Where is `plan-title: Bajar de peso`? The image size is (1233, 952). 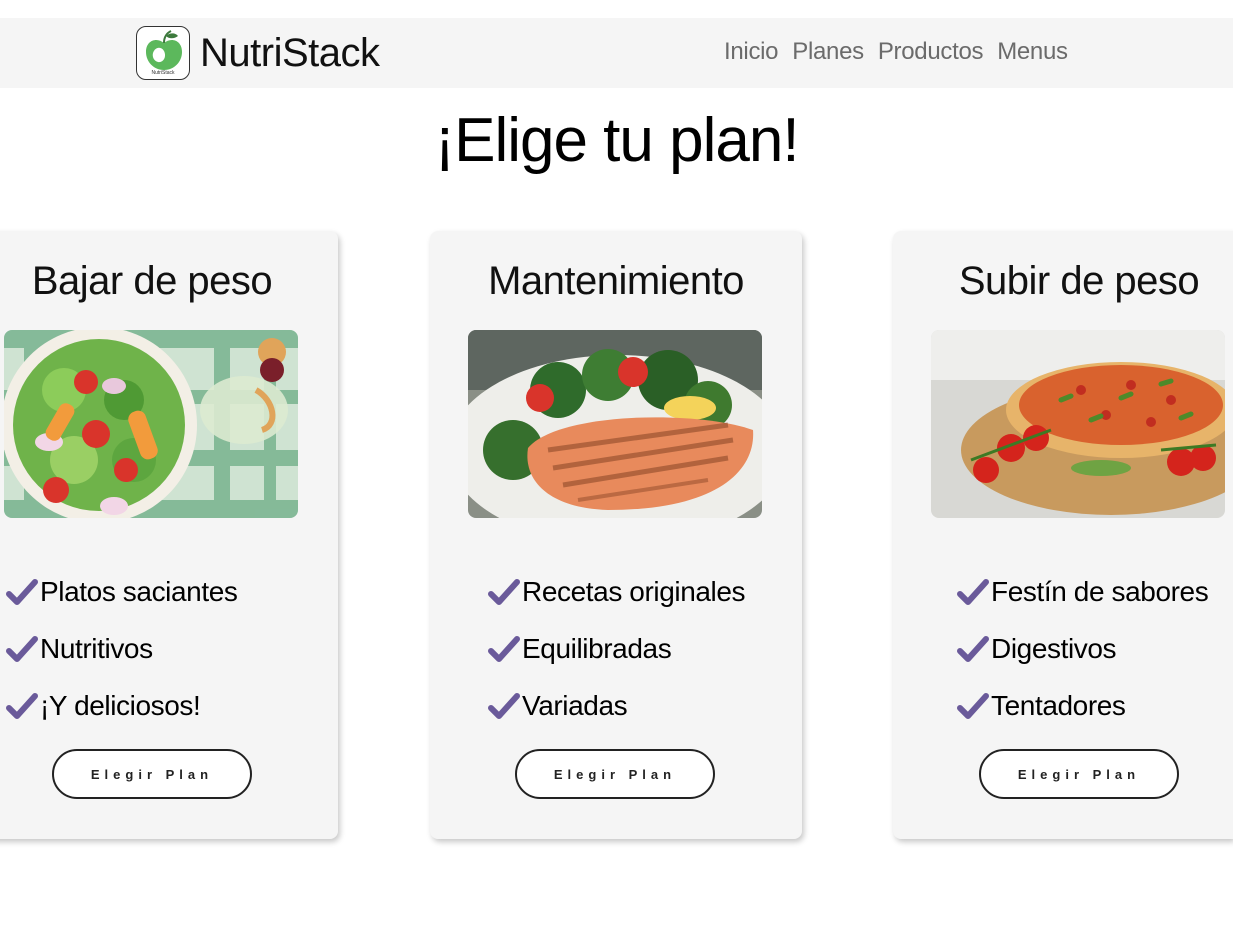
plan-title: Bajar de peso is located at coordinates (152, 281).